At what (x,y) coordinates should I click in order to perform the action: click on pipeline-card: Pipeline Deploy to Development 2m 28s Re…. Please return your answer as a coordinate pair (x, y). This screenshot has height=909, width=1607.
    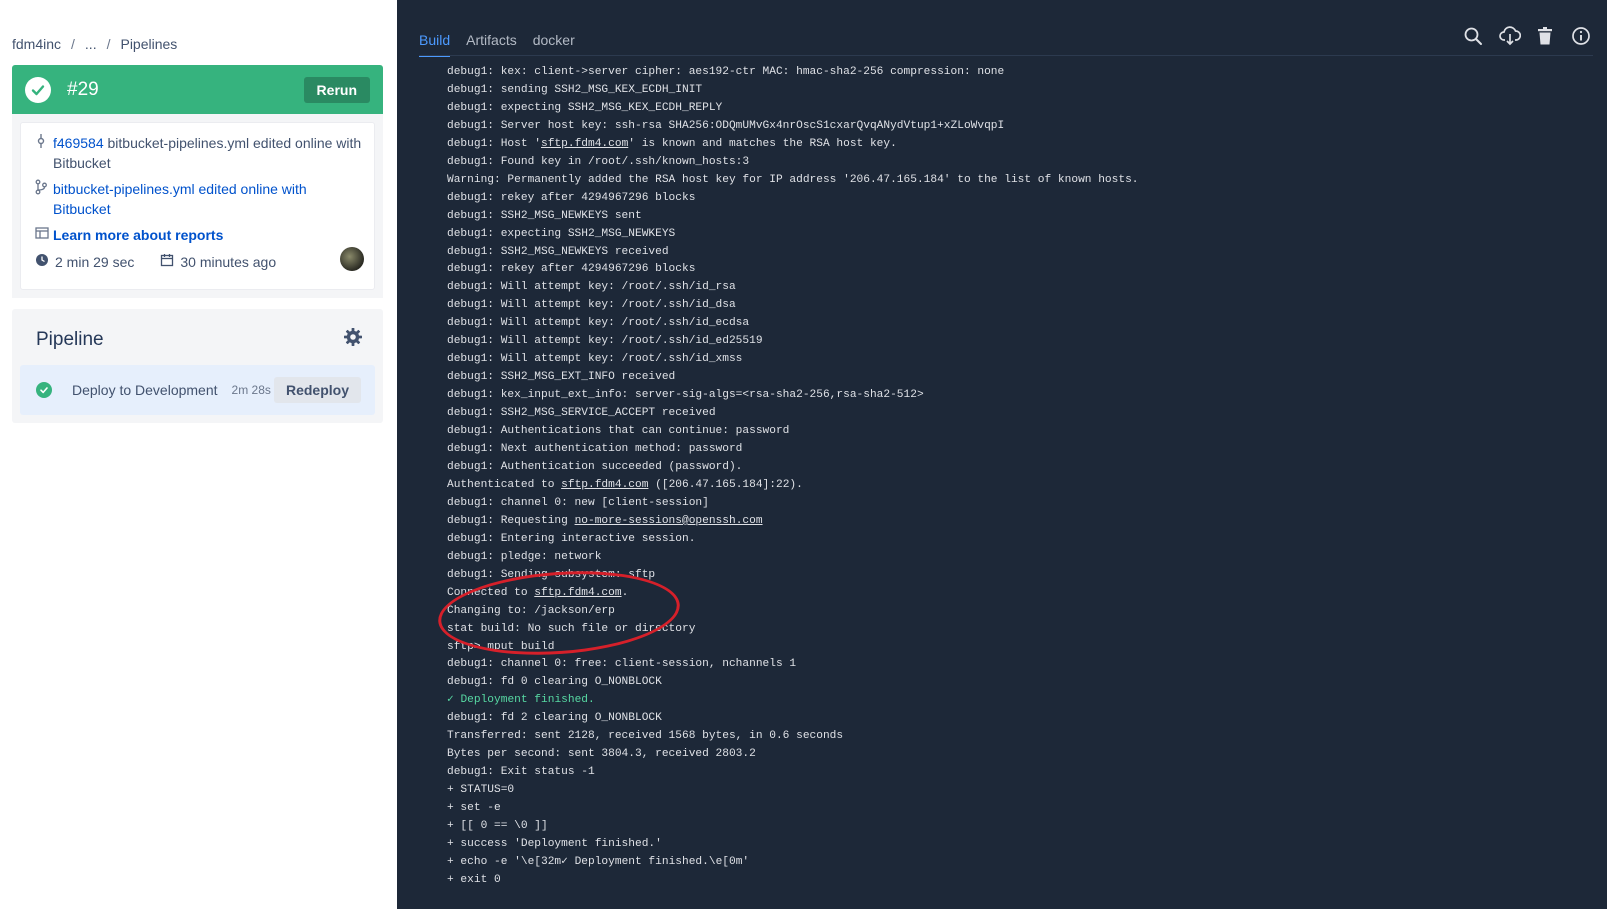
    Looking at the image, I should click on (197, 366).